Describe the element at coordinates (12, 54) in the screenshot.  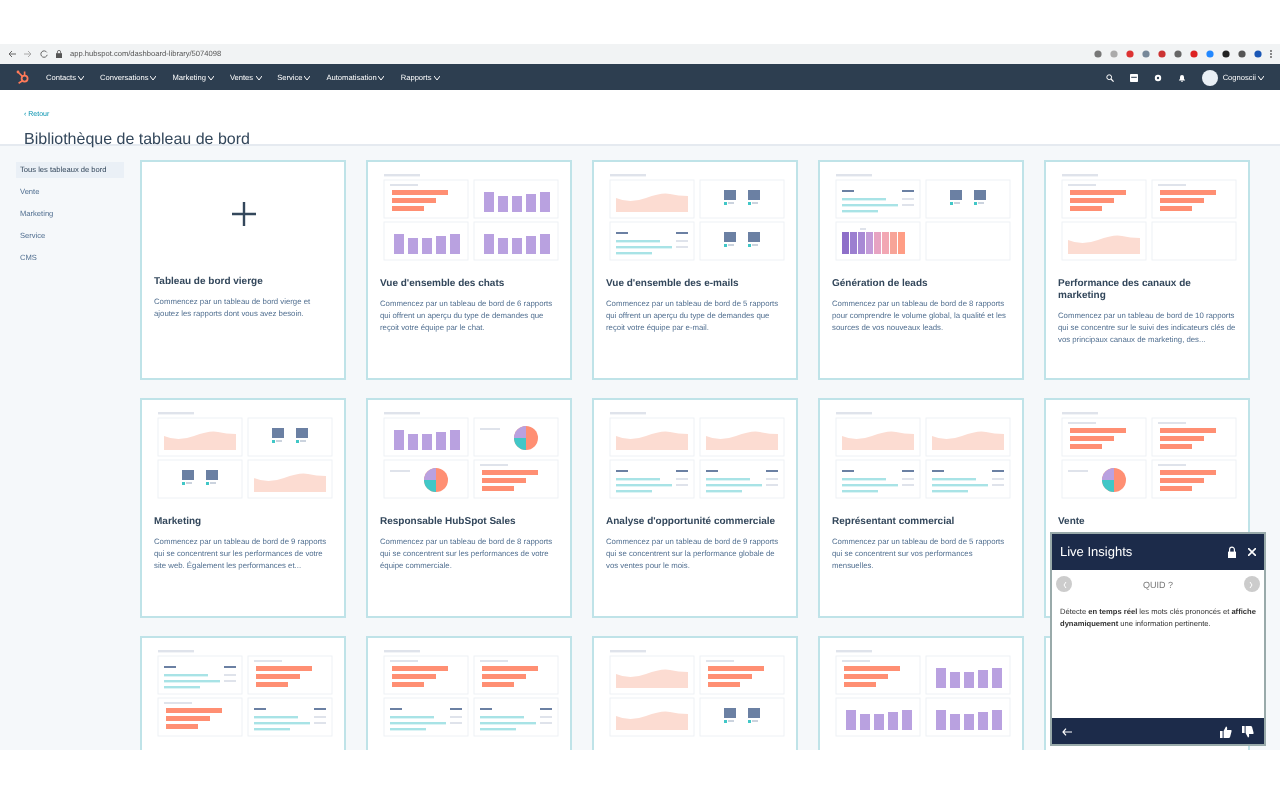
I see `back-icon` at that location.